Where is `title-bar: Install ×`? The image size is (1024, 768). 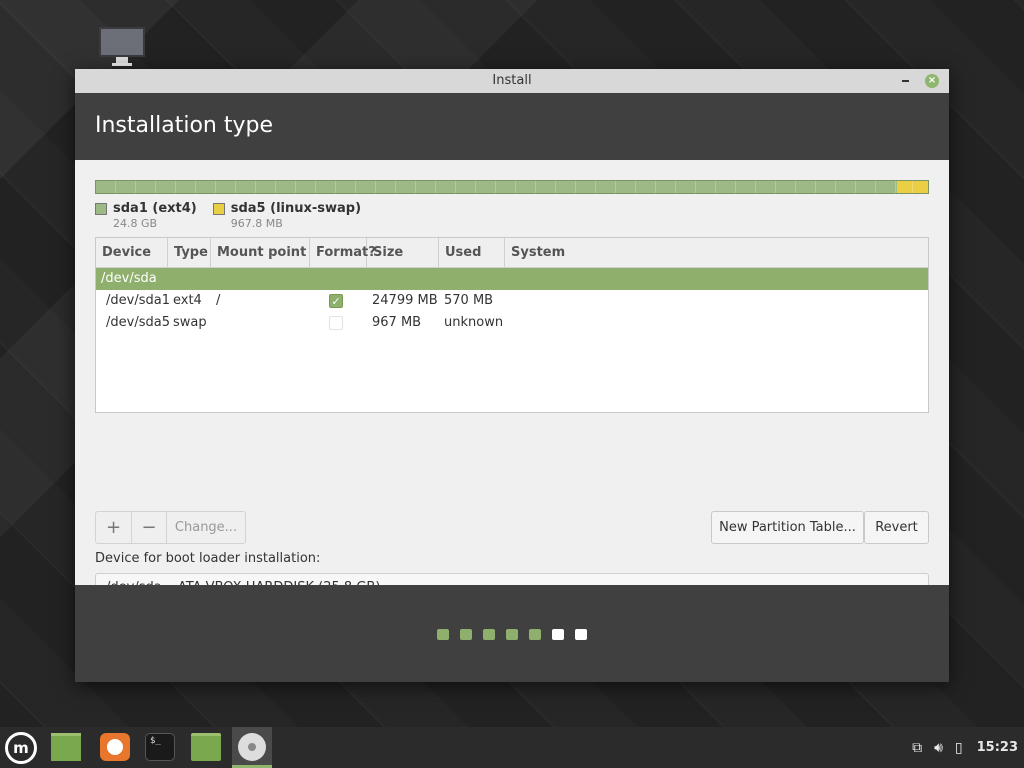 title-bar: Install × is located at coordinates (512, 81).